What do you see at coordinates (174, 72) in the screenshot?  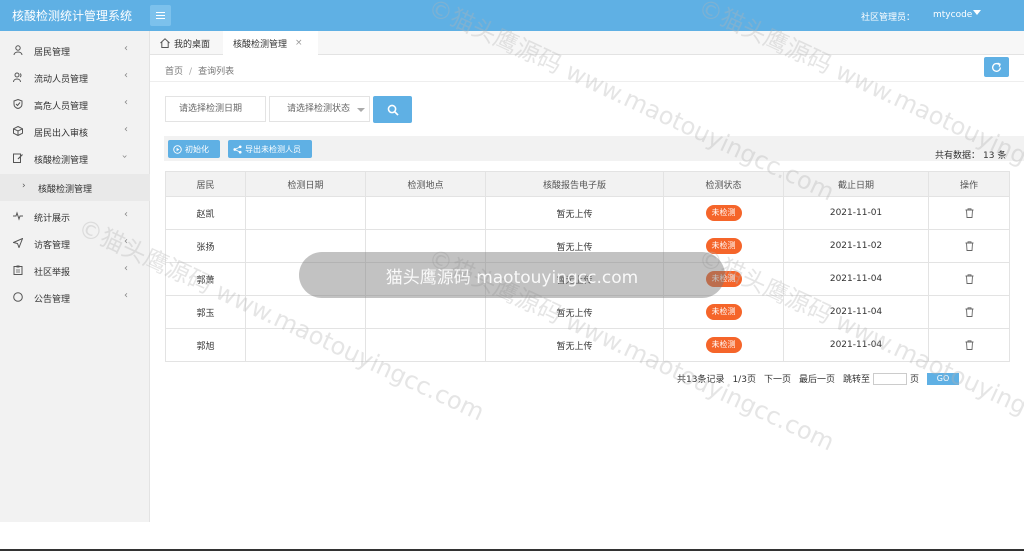 I see `breadcrumb-home: 首页` at bounding box center [174, 72].